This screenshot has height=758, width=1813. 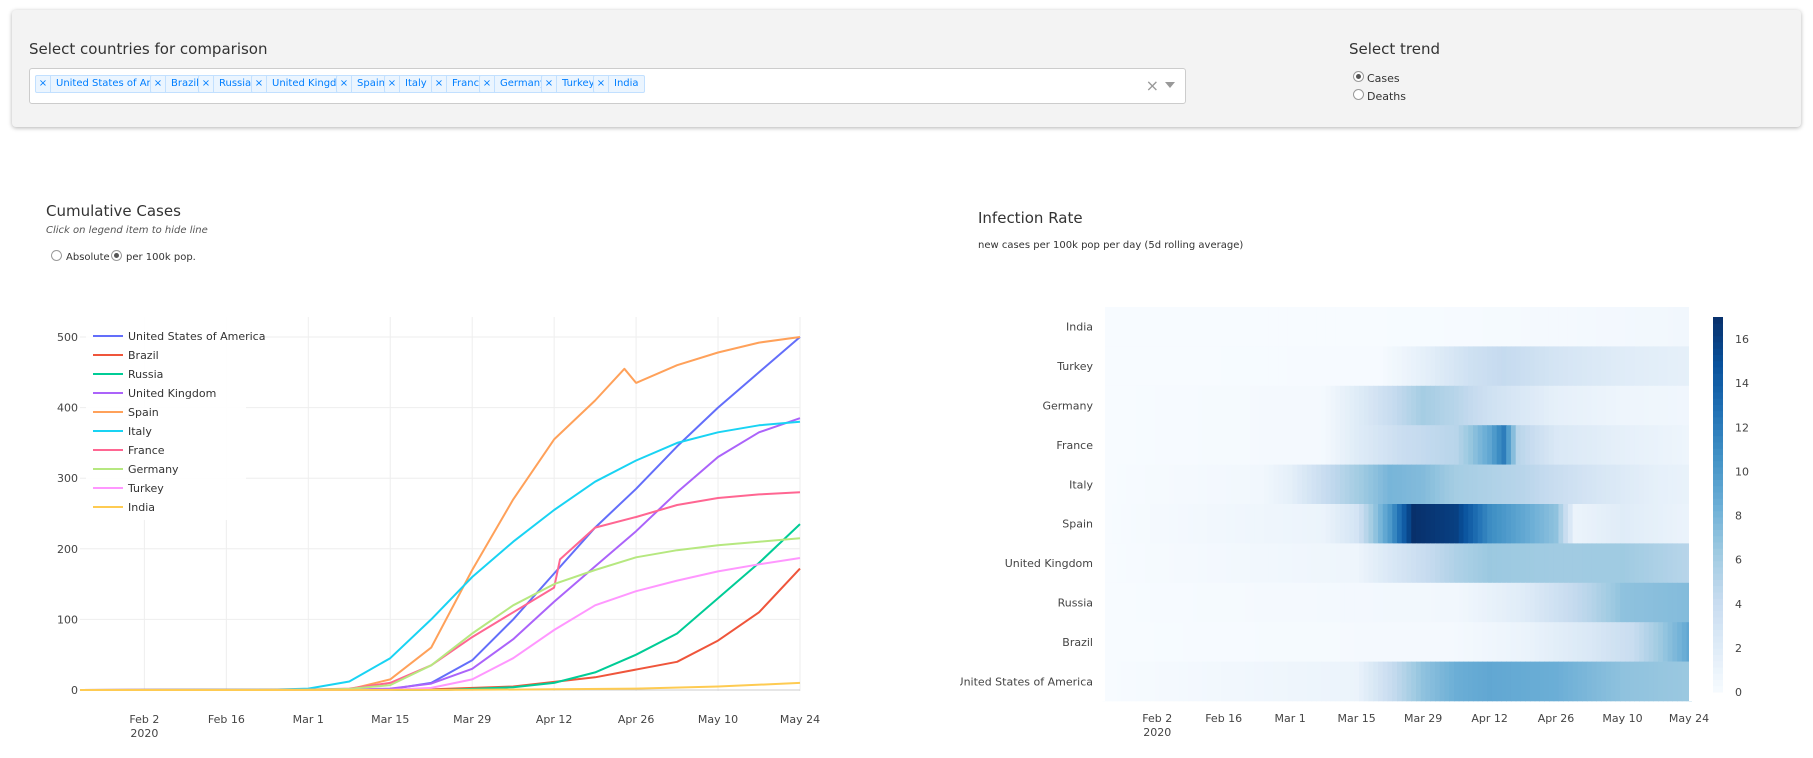 What do you see at coordinates (619, 84) in the screenshot?
I see `country-tag: × India` at bounding box center [619, 84].